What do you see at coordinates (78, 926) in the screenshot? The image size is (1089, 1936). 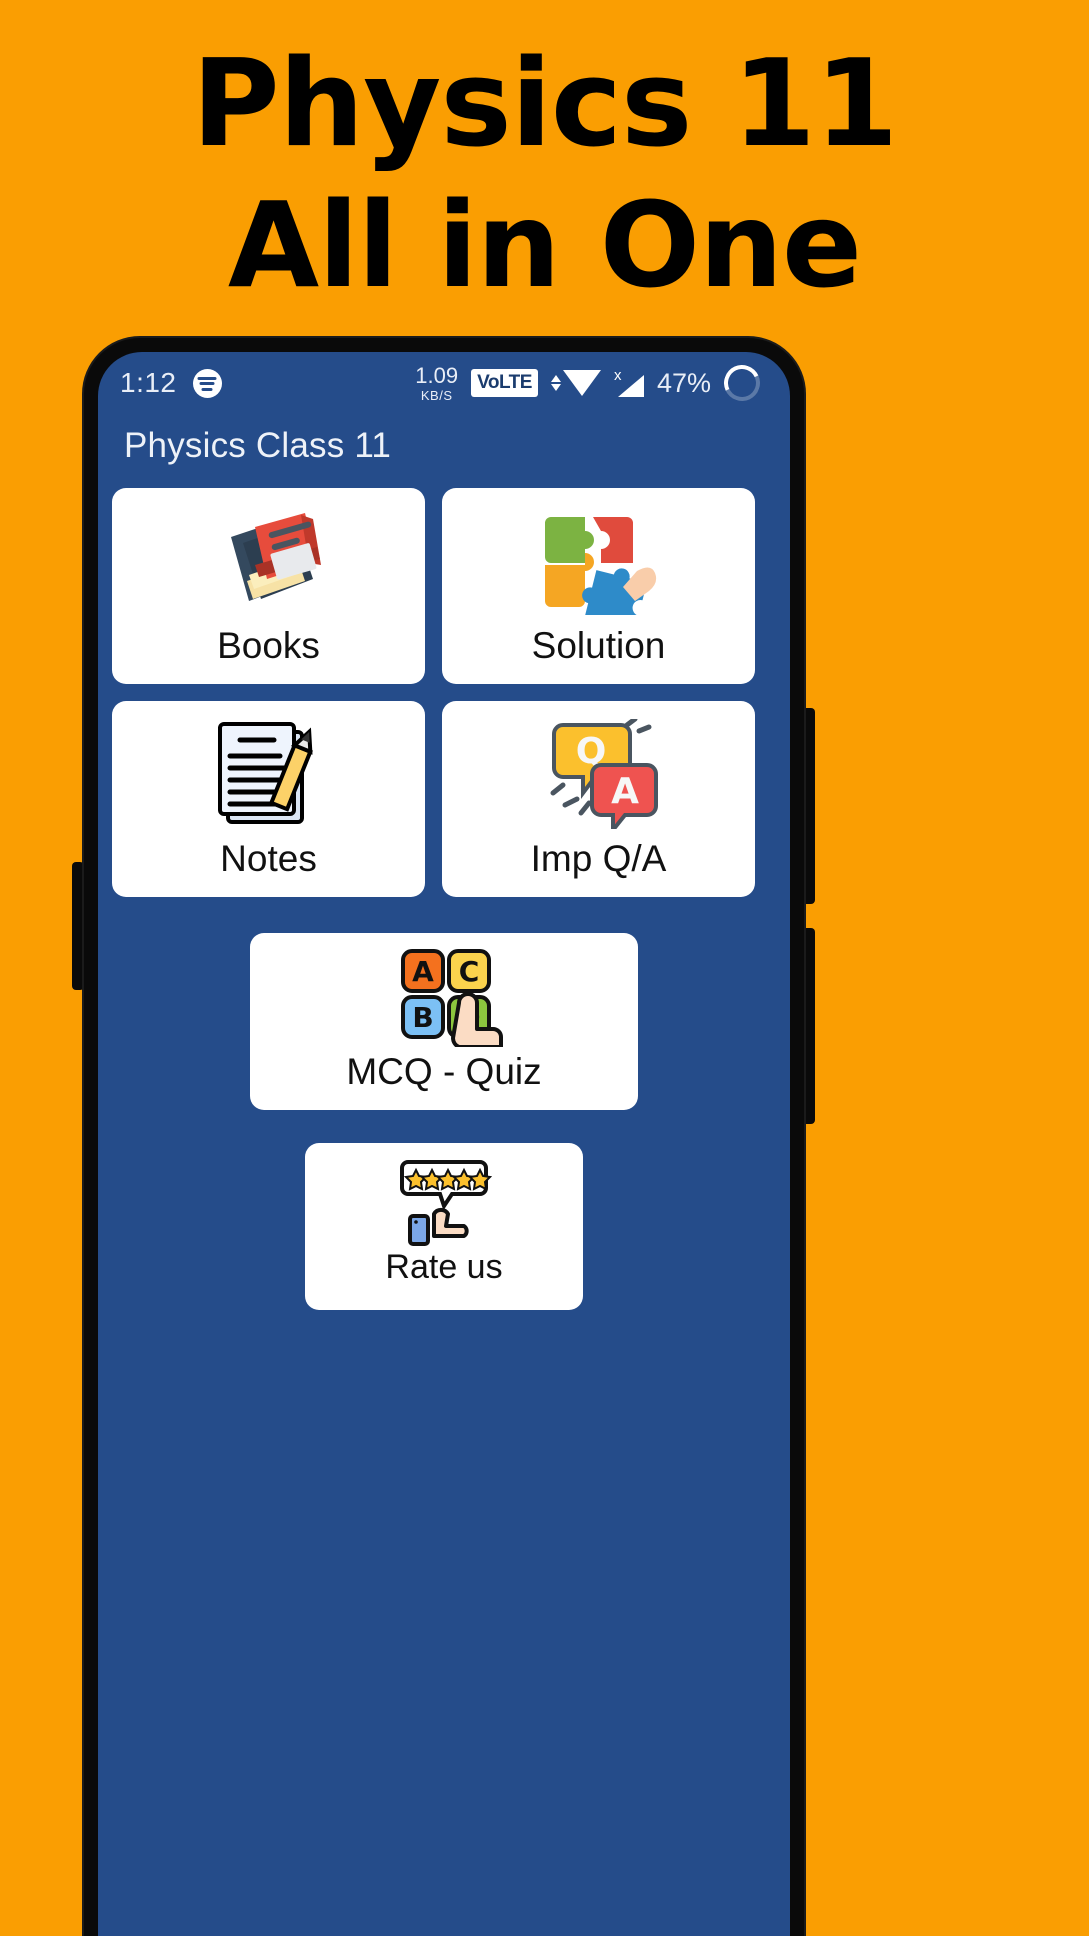 I see `phone-power-button` at bounding box center [78, 926].